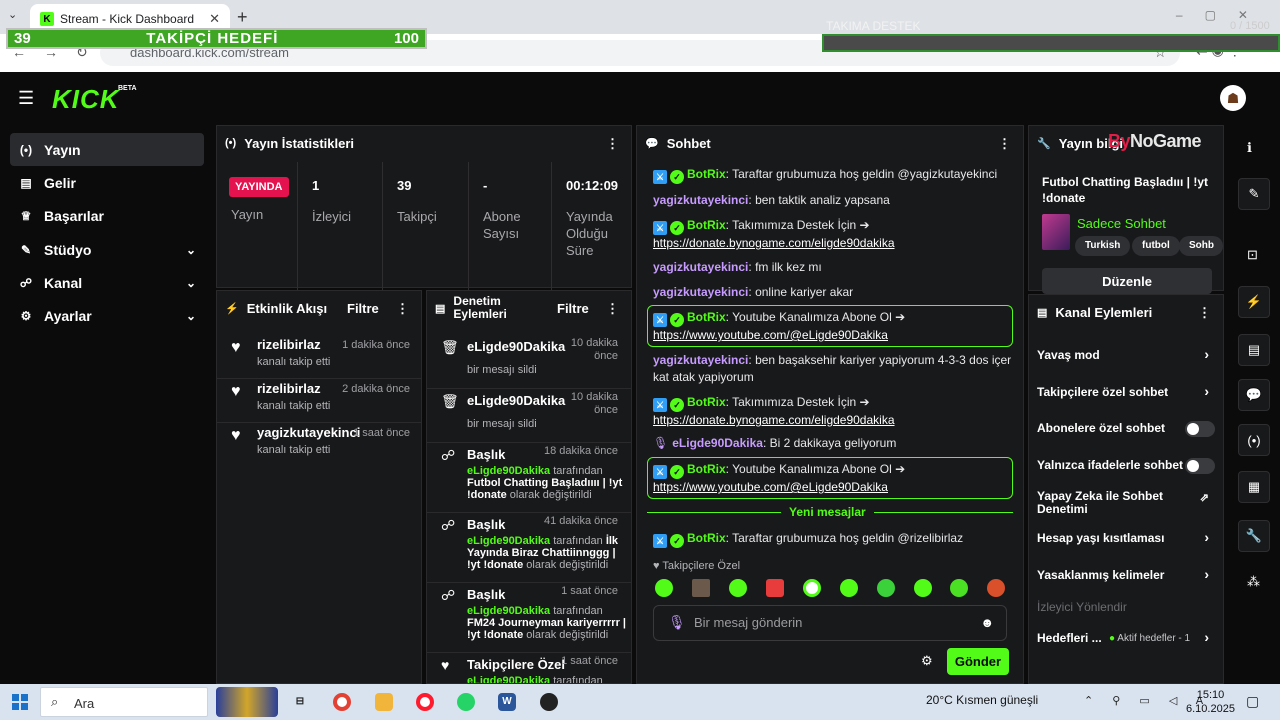 The height and width of the screenshot is (720, 1280). I want to click on sidebar-item-basarilar: ♕ Başarılar, so click(107, 215).